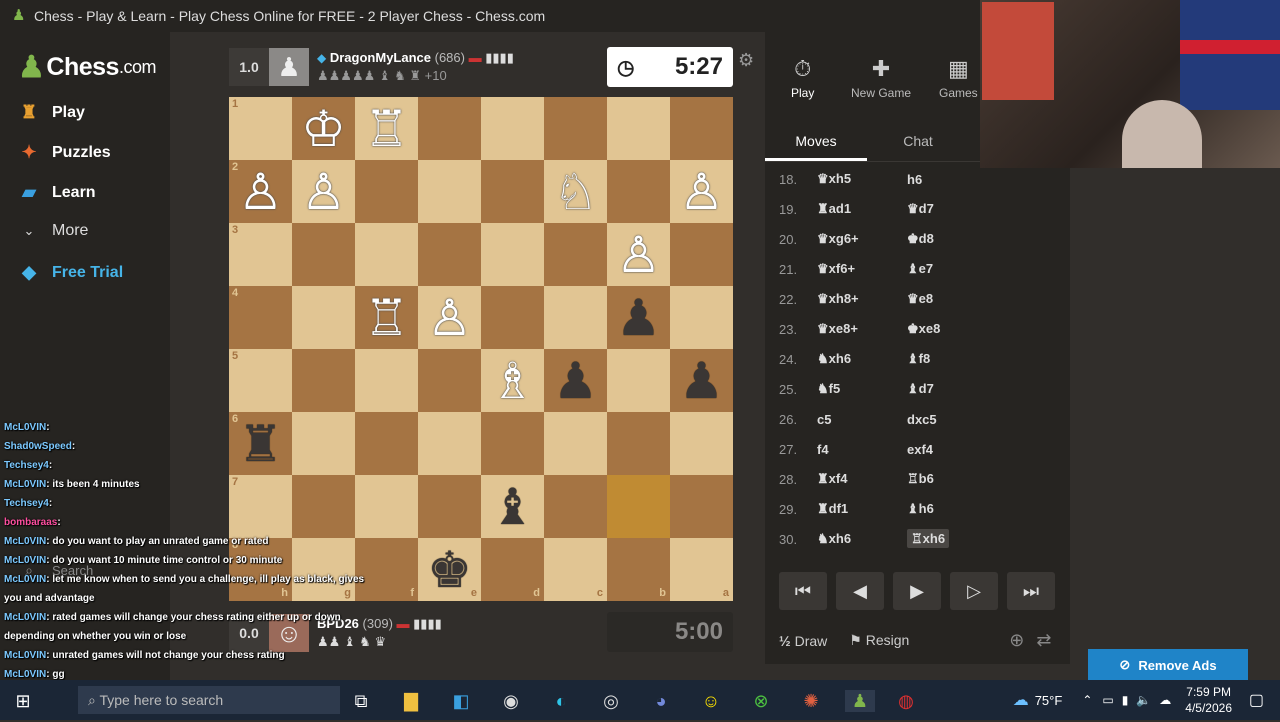 This screenshot has width=1280, height=722. Describe the element at coordinates (260, 380) in the screenshot. I see `board-square: 5` at that location.